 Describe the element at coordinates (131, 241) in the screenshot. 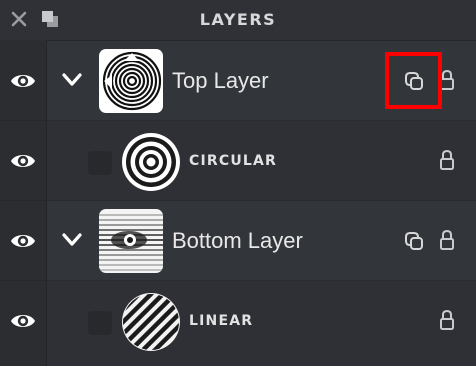

I see `bottom-layer-thumbnail` at that location.